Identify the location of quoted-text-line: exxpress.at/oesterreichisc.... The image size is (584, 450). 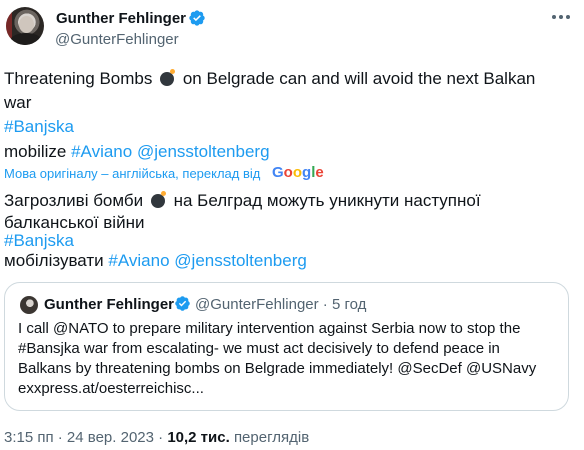
(111, 388).